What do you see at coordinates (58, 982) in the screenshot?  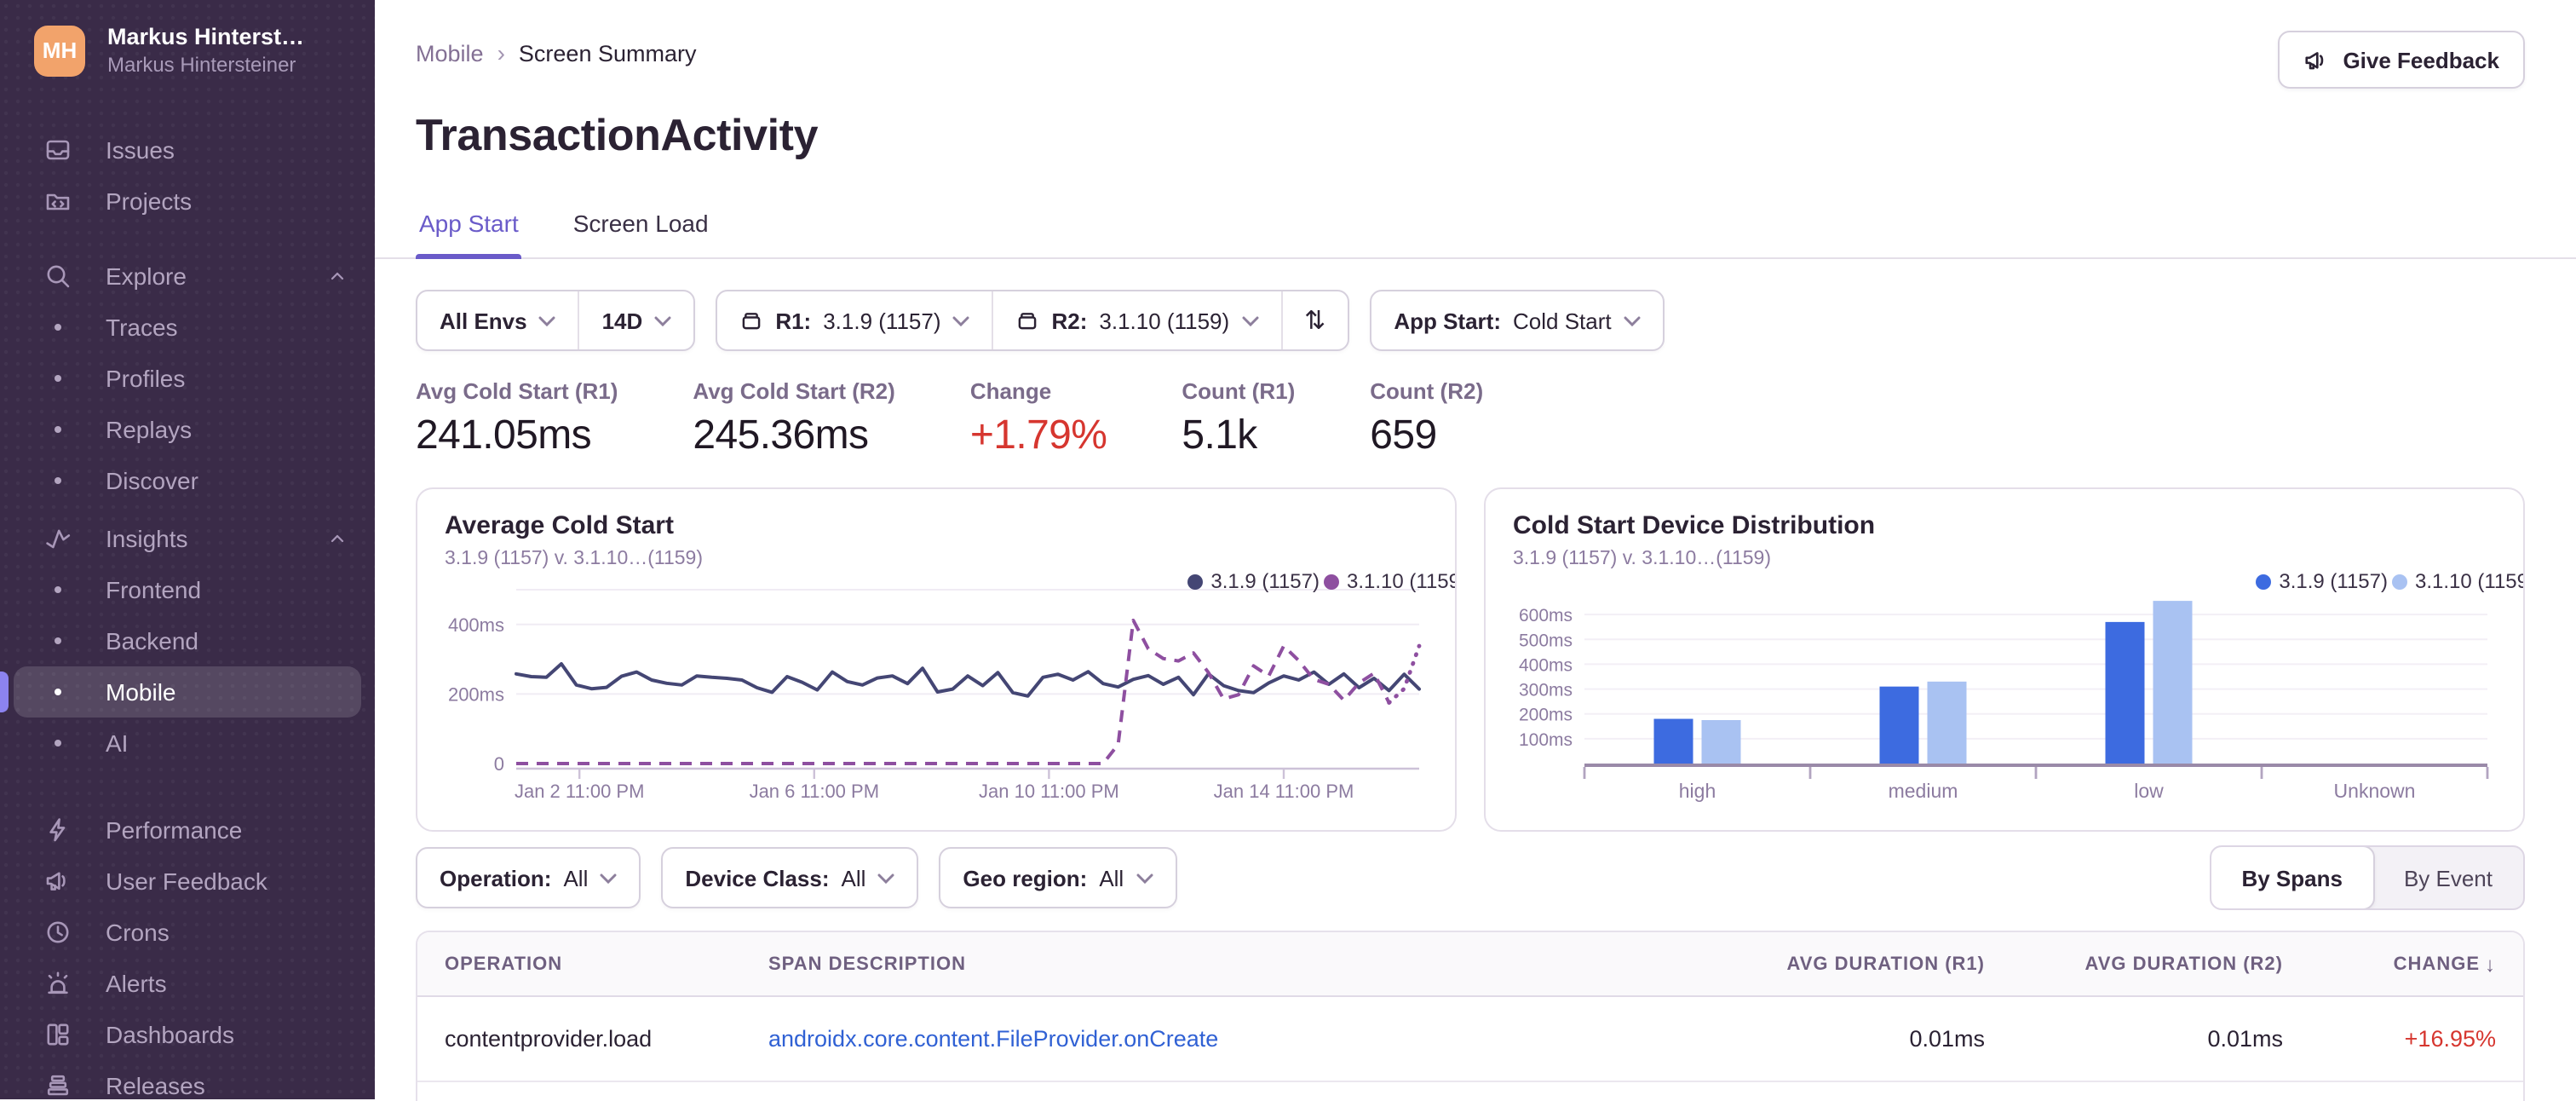 I see `alerts-icon` at bounding box center [58, 982].